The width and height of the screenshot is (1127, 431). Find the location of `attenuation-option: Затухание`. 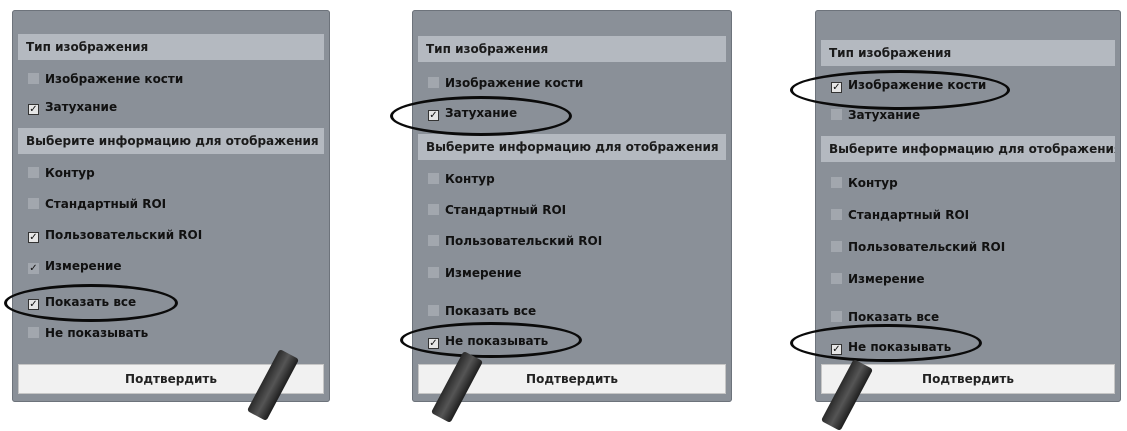

attenuation-option: Затухание is located at coordinates (972, 115).